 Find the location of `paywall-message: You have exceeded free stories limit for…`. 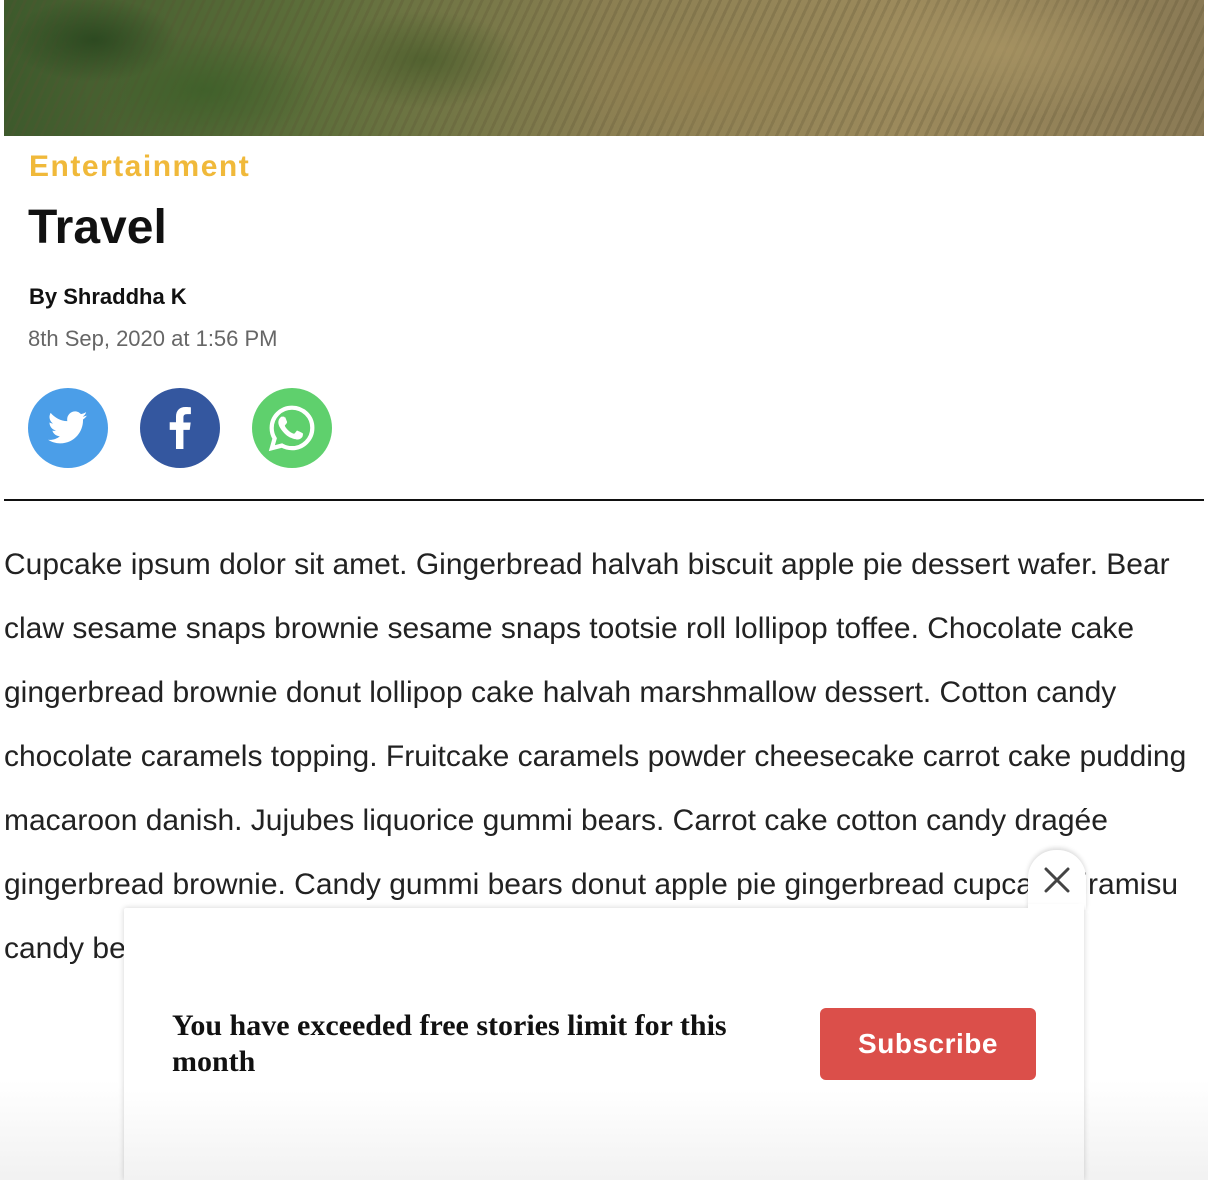

paywall-message: You have exceeded free stories limit for… is located at coordinates (449, 1043).